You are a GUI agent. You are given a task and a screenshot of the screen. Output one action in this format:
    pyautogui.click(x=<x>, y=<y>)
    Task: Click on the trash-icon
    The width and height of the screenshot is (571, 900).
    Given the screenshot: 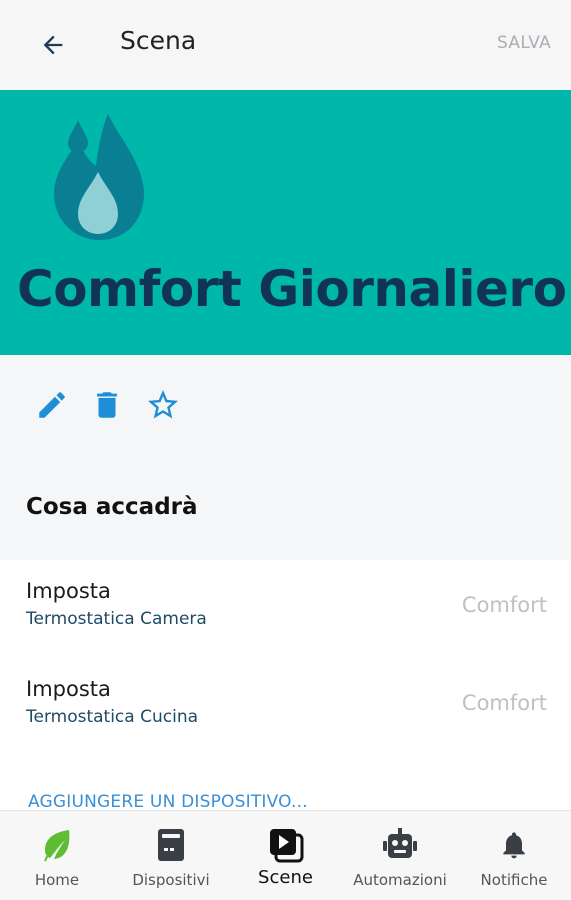 What is the action you would take?
    pyautogui.click(x=107, y=405)
    